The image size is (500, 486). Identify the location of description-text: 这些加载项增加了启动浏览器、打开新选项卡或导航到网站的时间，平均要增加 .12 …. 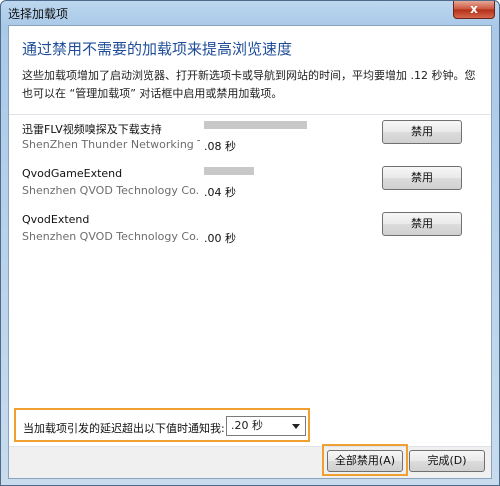
(249, 84).